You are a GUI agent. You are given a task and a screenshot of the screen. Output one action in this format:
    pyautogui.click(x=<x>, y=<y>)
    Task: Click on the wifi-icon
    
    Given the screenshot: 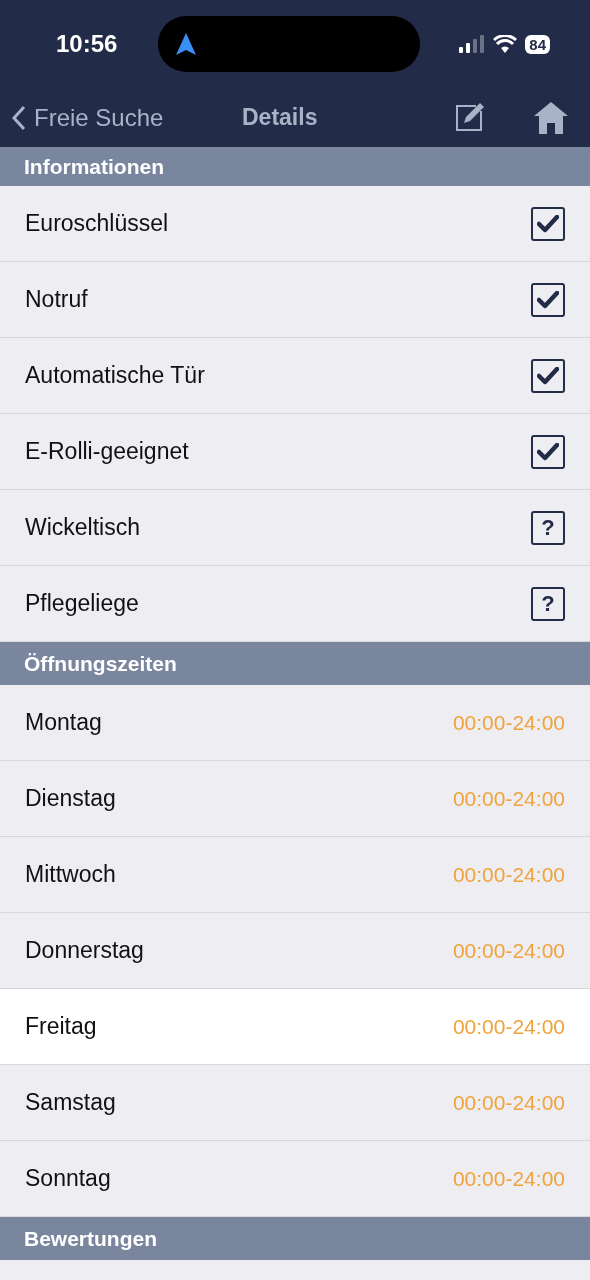 What is the action you would take?
    pyautogui.click(x=505, y=44)
    